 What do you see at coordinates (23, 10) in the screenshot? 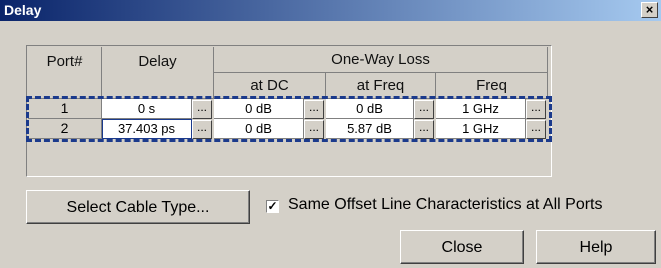
I see `window-title: Delay` at bounding box center [23, 10].